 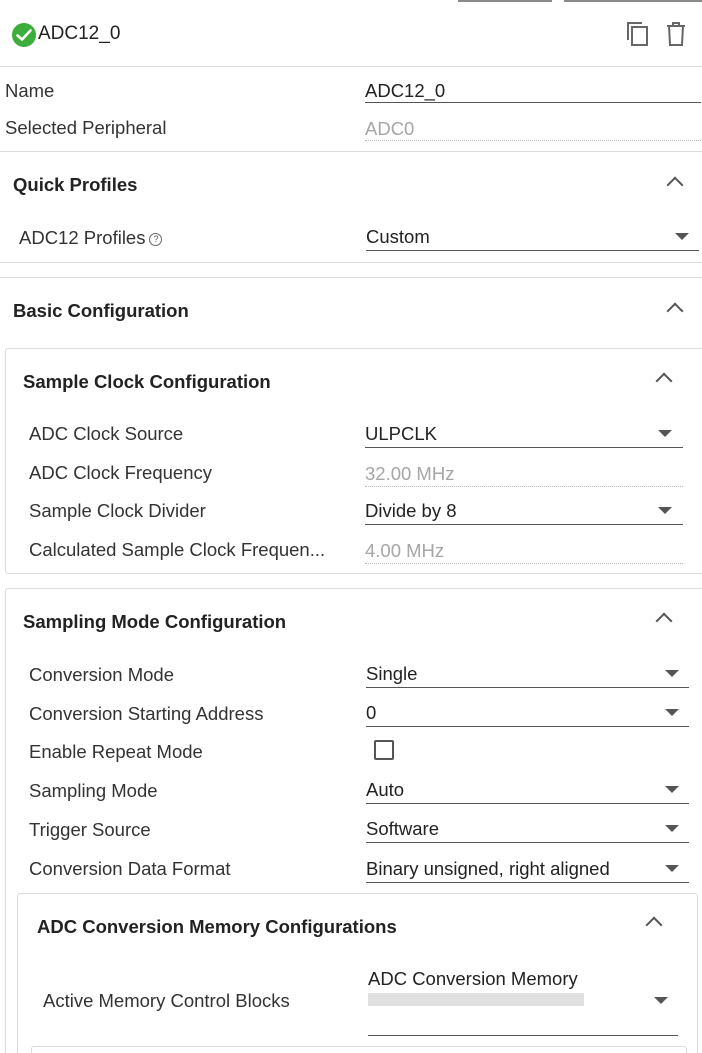 What do you see at coordinates (405, 550) in the screenshot?
I see `calculated-frequency-value: 4.00 MHz` at bounding box center [405, 550].